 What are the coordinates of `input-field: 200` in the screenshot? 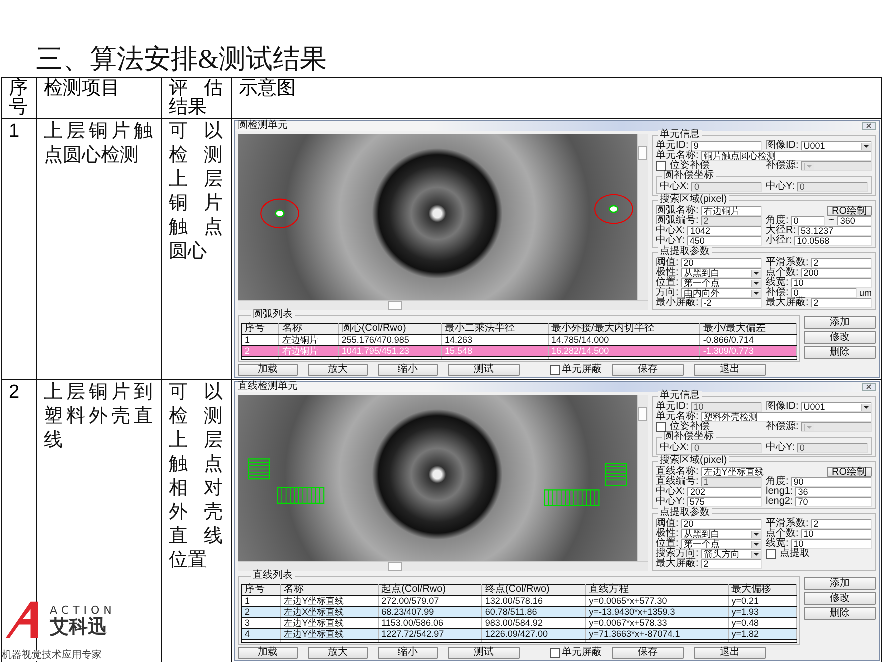 It's located at (836, 273).